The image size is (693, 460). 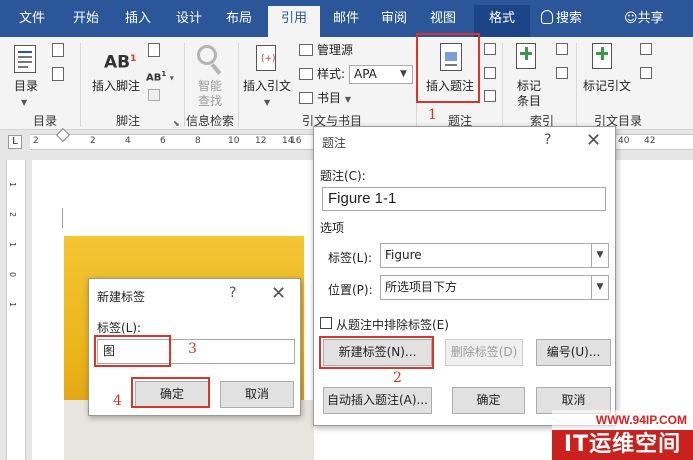 I want to click on update-table-icon, so click(x=58, y=74).